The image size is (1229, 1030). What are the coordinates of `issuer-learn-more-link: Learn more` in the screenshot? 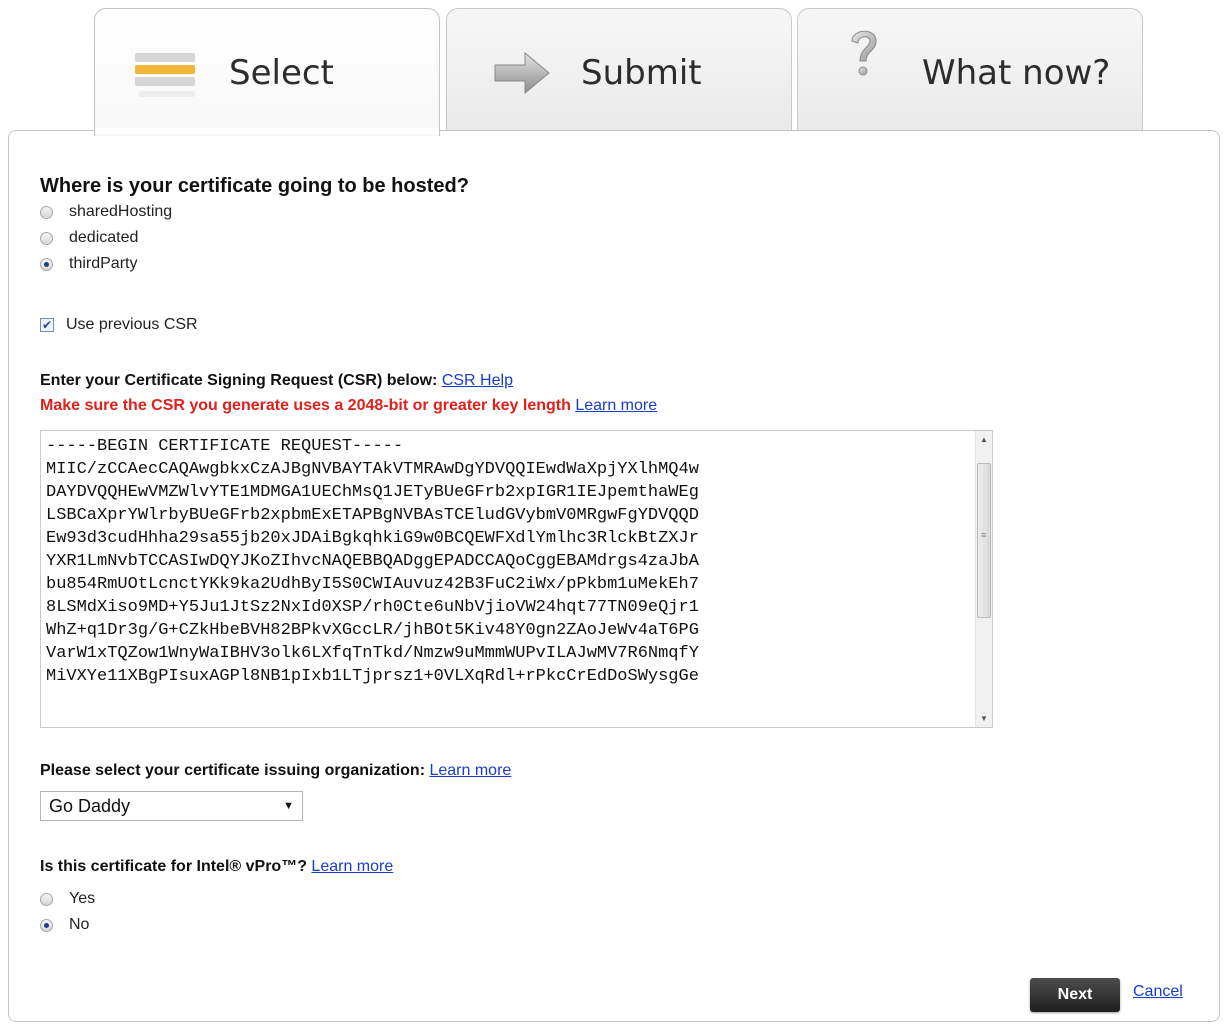 It's located at (470, 770).